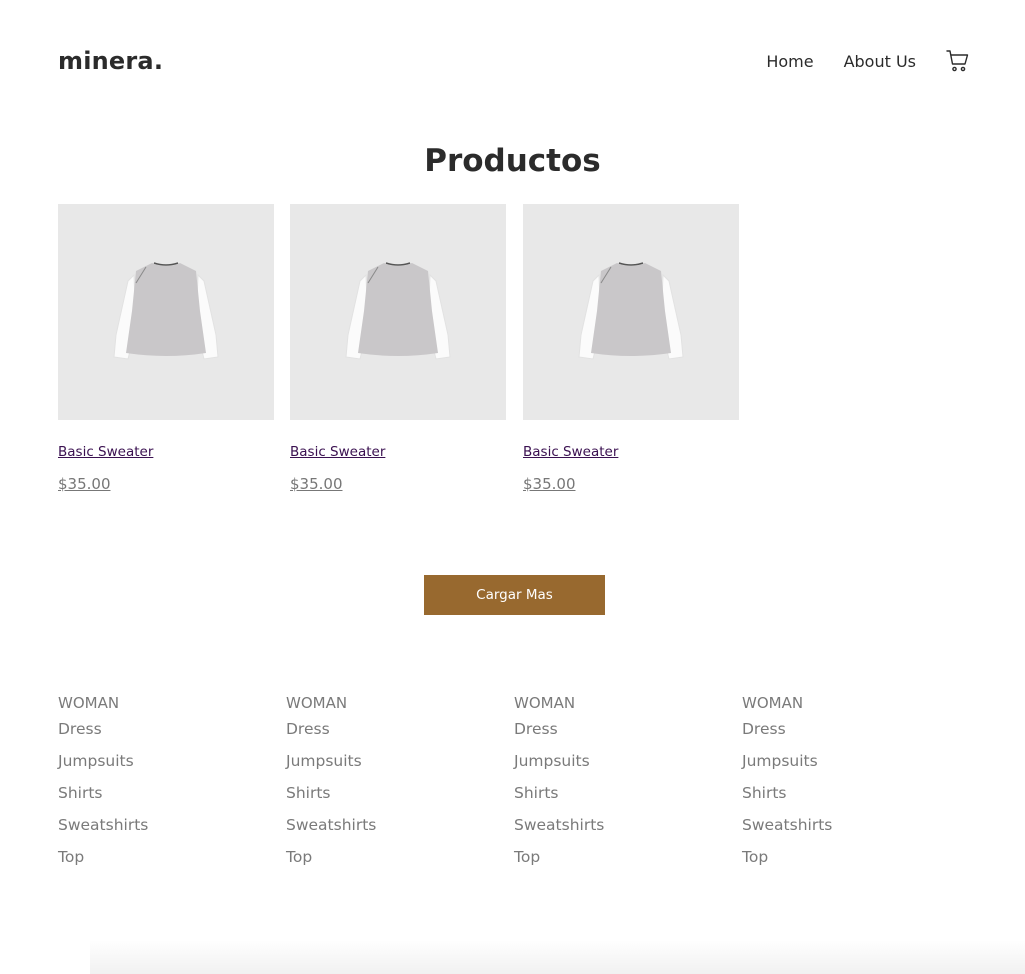 The image size is (1025, 974). Describe the element at coordinates (110, 61) in the screenshot. I see `logo: minera.` at that location.